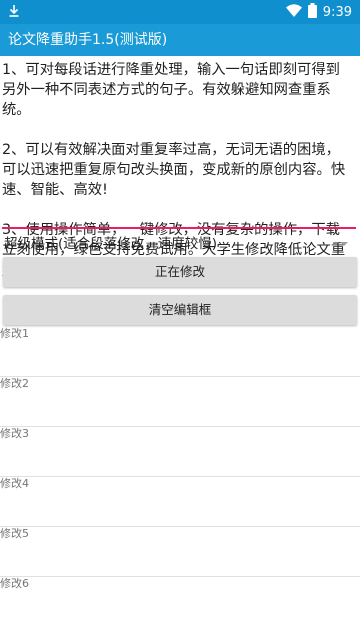 The image size is (360, 627). What do you see at coordinates (180, 40) in the screenshot?
I see `app-bar: 论文降重助手1.5(测试版)` at bounding box center [180, 40].